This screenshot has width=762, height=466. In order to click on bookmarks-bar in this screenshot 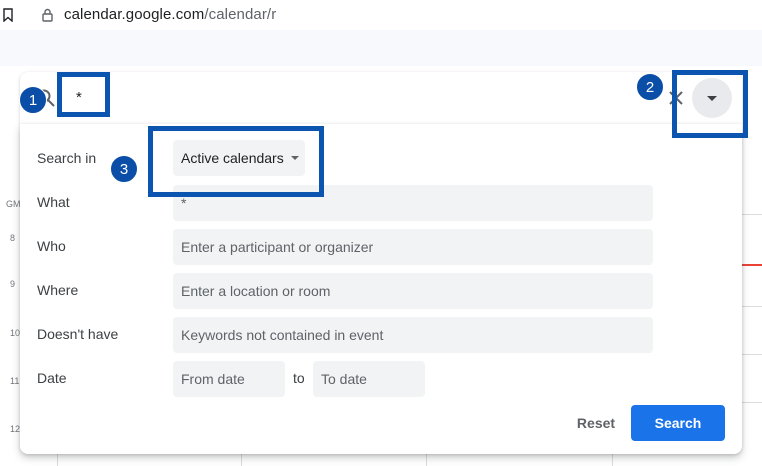, I will do `click(381, 48)`.